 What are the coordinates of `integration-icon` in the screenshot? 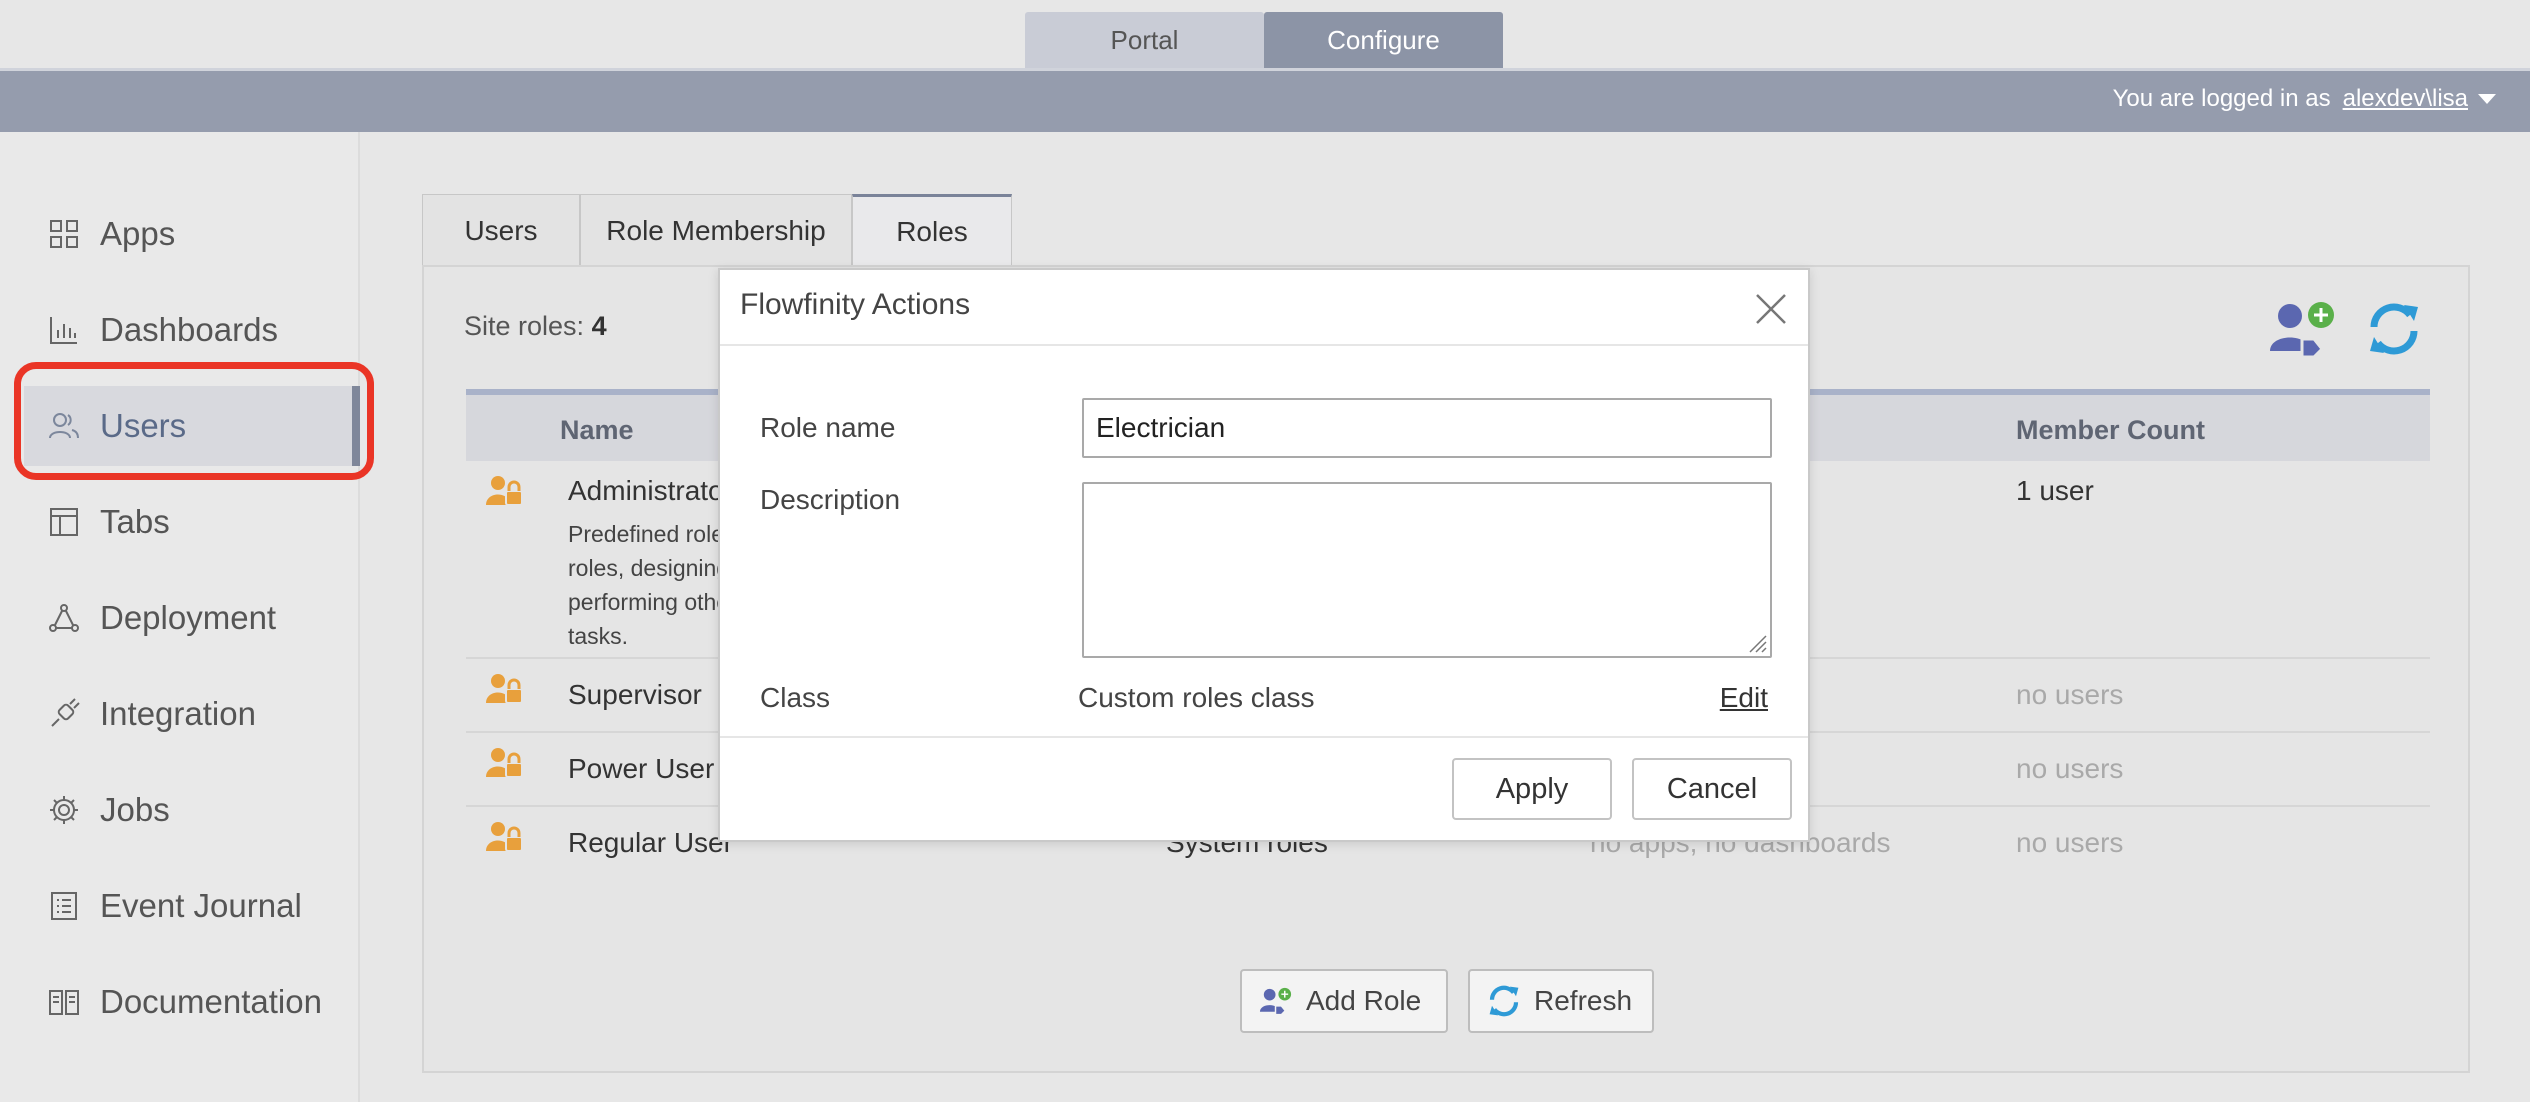 It's located at (65, 712).